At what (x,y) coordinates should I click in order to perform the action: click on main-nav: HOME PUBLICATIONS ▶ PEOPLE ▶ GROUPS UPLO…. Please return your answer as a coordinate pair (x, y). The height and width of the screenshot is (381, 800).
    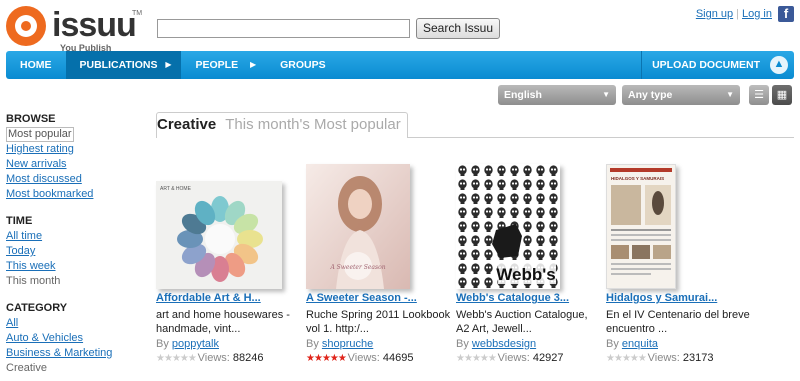
    Looking at the image, I should click on (400, 65).